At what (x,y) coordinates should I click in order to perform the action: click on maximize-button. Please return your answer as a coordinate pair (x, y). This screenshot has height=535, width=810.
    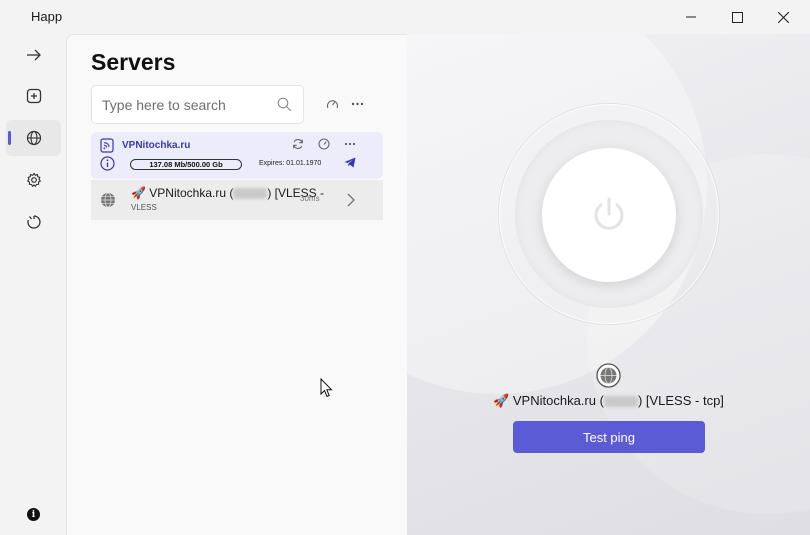
    Looking at the image, I should click on (737, 17).